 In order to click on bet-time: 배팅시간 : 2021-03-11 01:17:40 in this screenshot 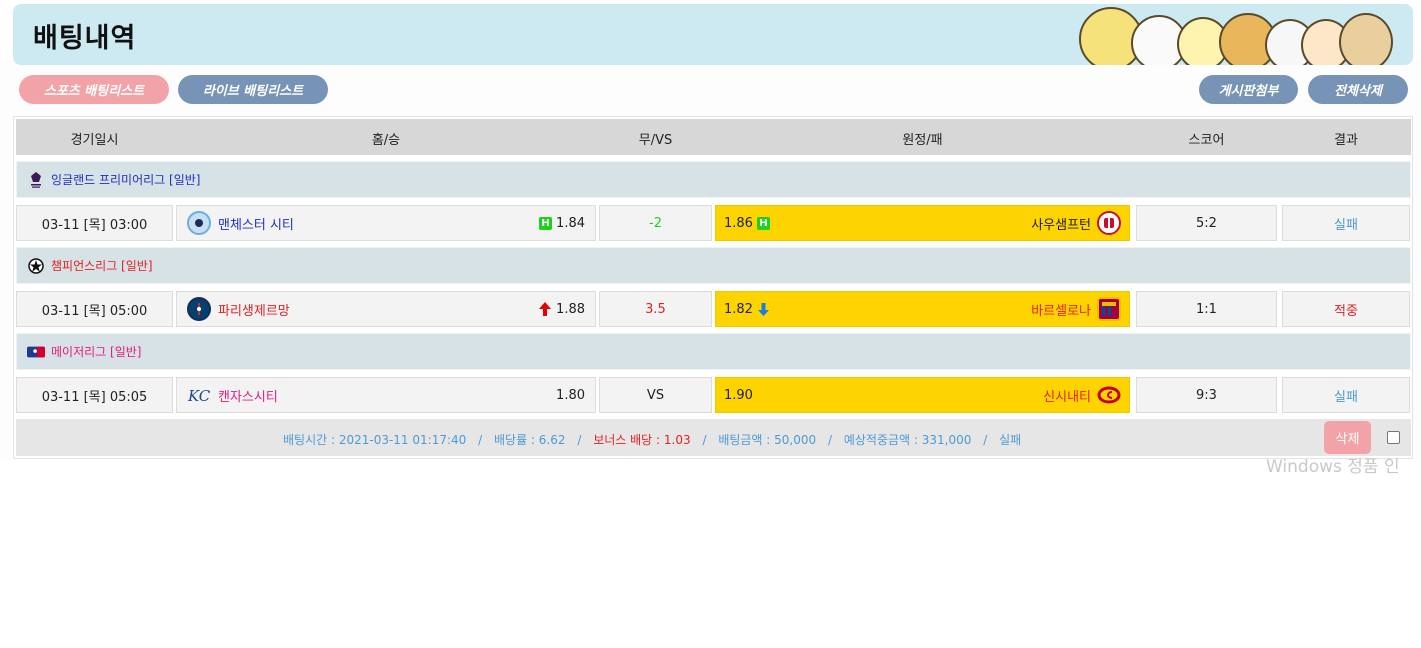, I will do `click(375, 440)`.